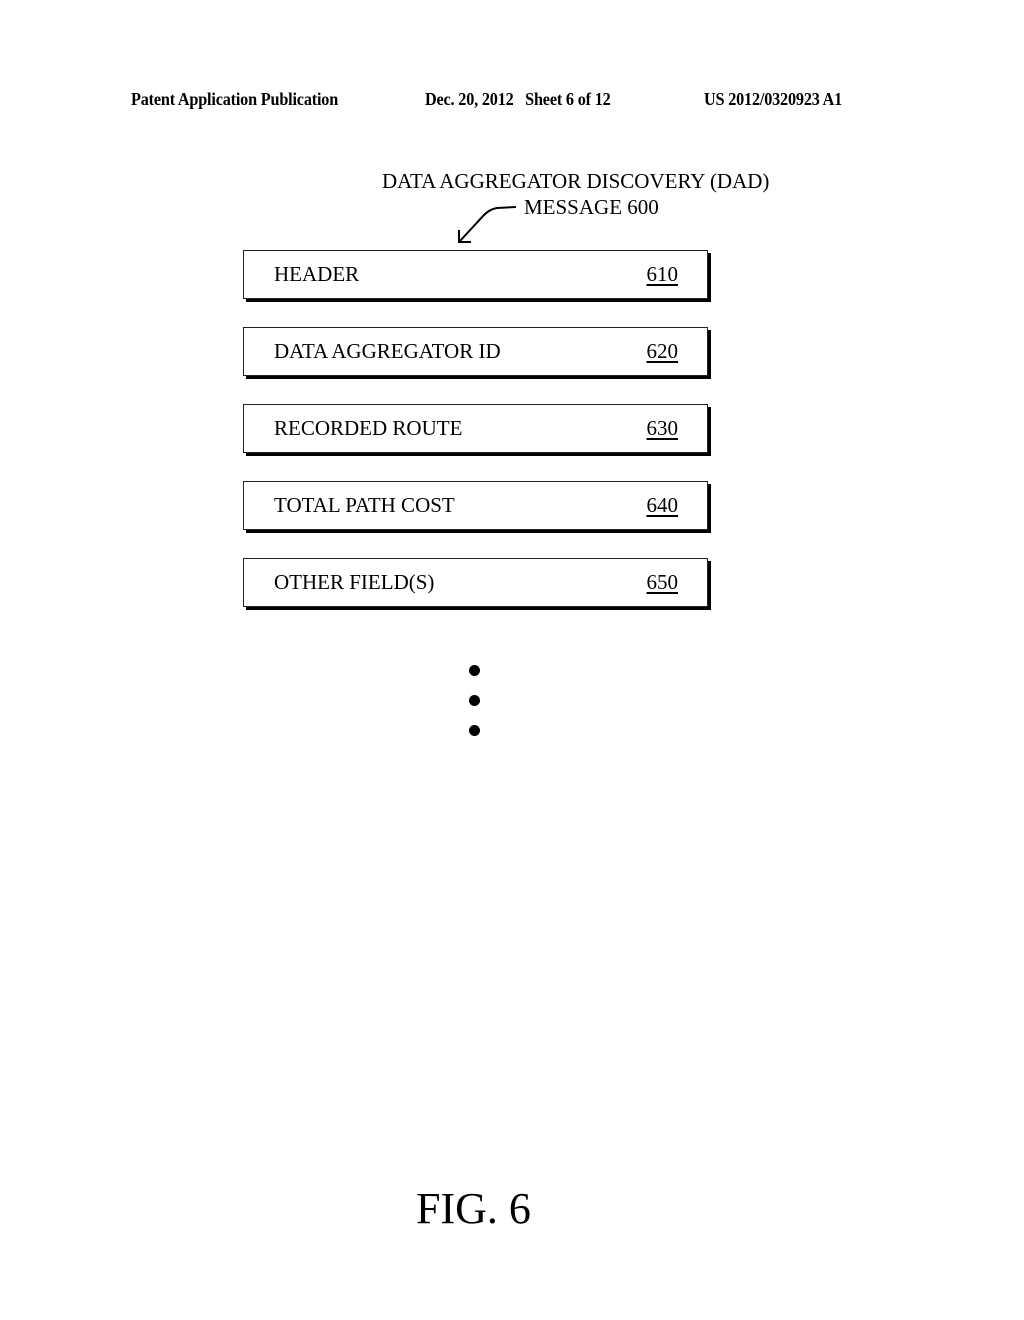 This screenshot has height=1320, width=1024. I want to click on field-label: RECORDED ROUTE, so click(368, 428).